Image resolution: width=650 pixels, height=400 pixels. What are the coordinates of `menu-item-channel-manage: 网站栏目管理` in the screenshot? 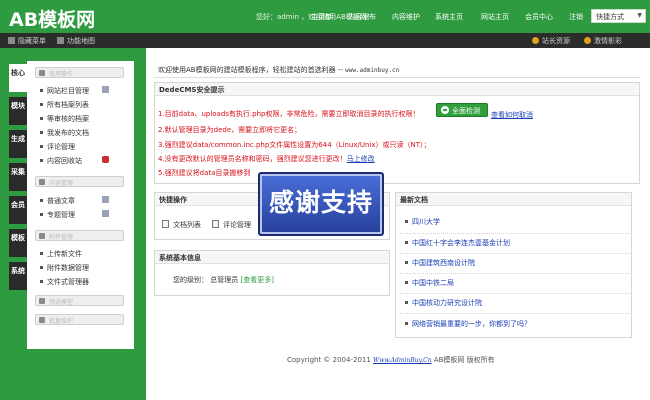 It's located at (64, 91).